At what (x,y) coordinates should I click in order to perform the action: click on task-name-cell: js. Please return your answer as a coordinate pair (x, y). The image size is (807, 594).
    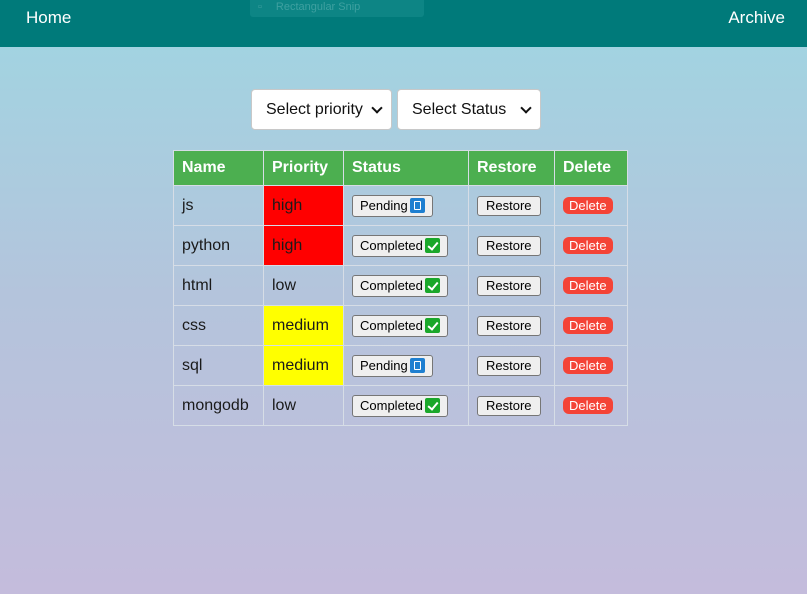
    Looking at the image, I should click on (218, 205).